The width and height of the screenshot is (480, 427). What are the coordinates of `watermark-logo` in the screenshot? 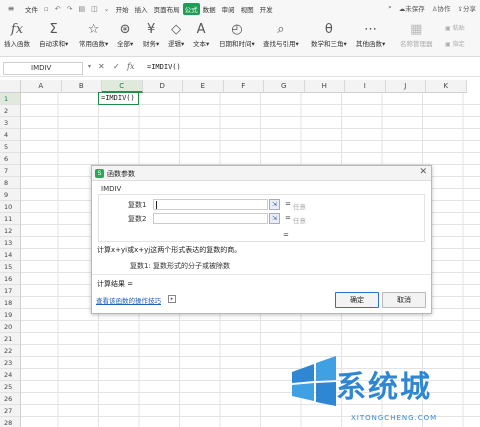 It's located at (314, 381).